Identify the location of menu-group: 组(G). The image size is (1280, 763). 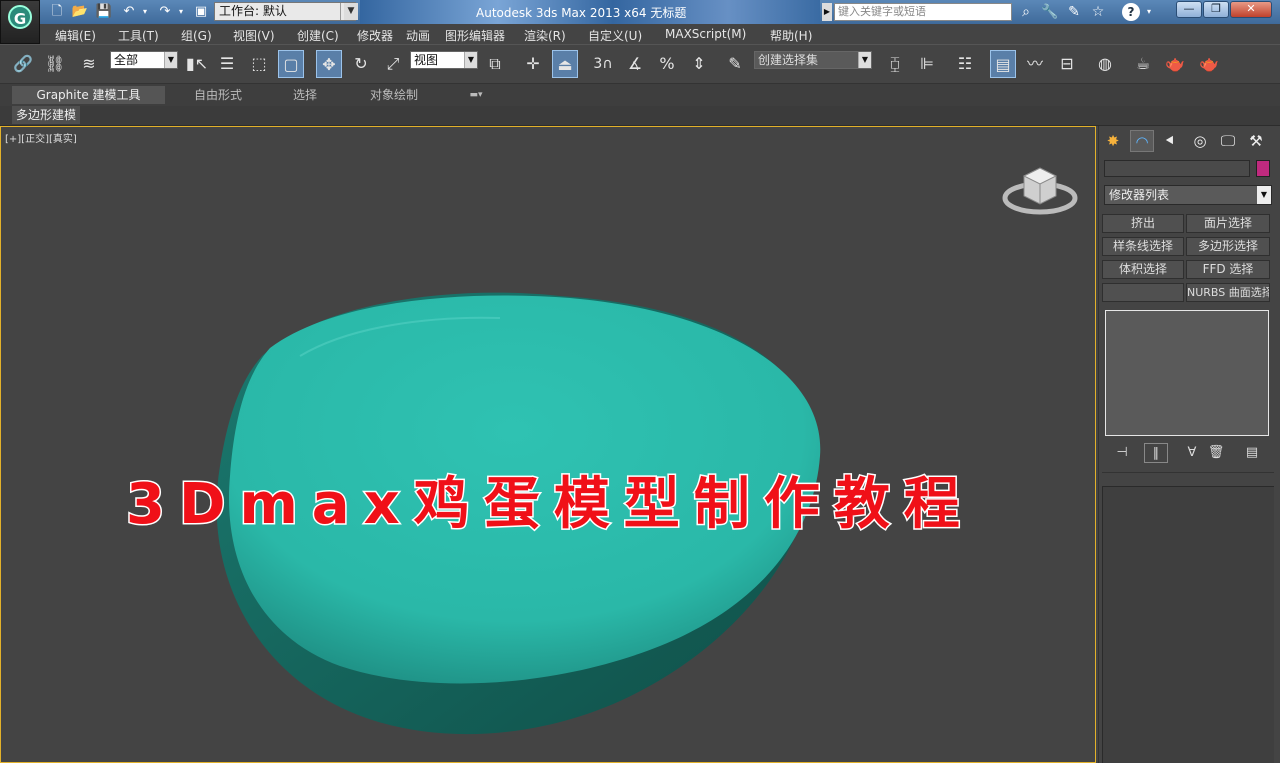
(196, 35).